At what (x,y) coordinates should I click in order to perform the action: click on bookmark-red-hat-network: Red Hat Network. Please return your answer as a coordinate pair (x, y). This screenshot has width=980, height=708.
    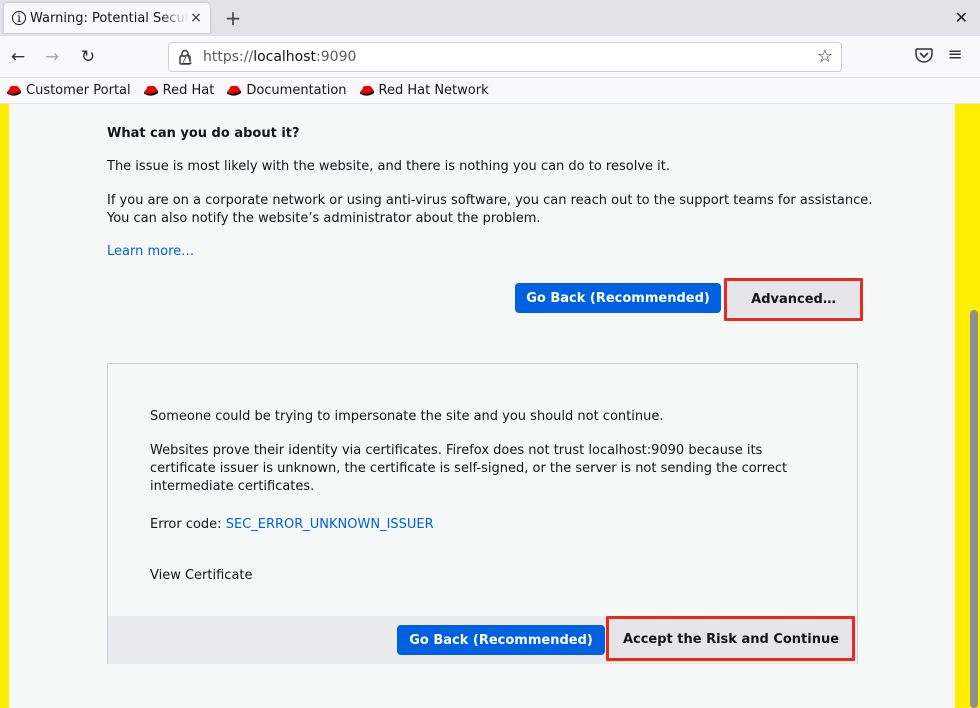
    Looking at the image, I should click on (424, 90).